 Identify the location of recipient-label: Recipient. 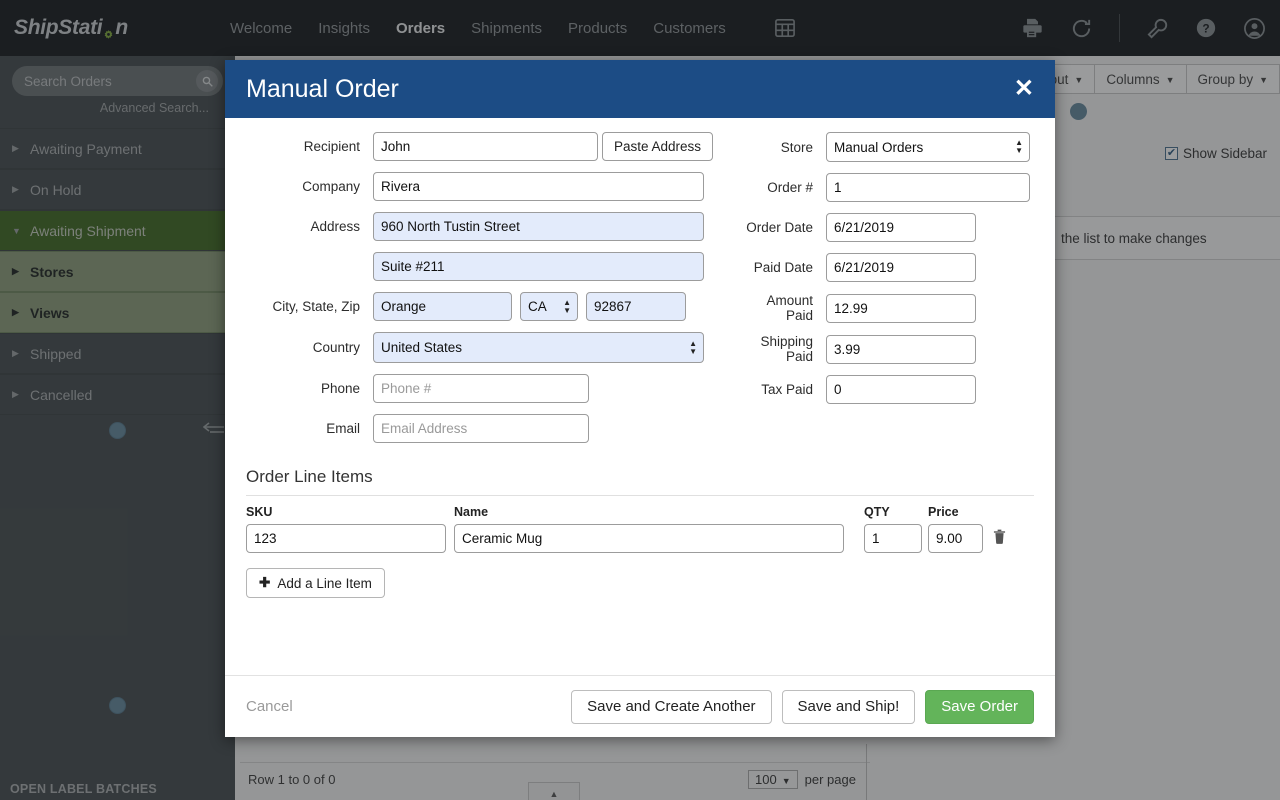
(331, 146).